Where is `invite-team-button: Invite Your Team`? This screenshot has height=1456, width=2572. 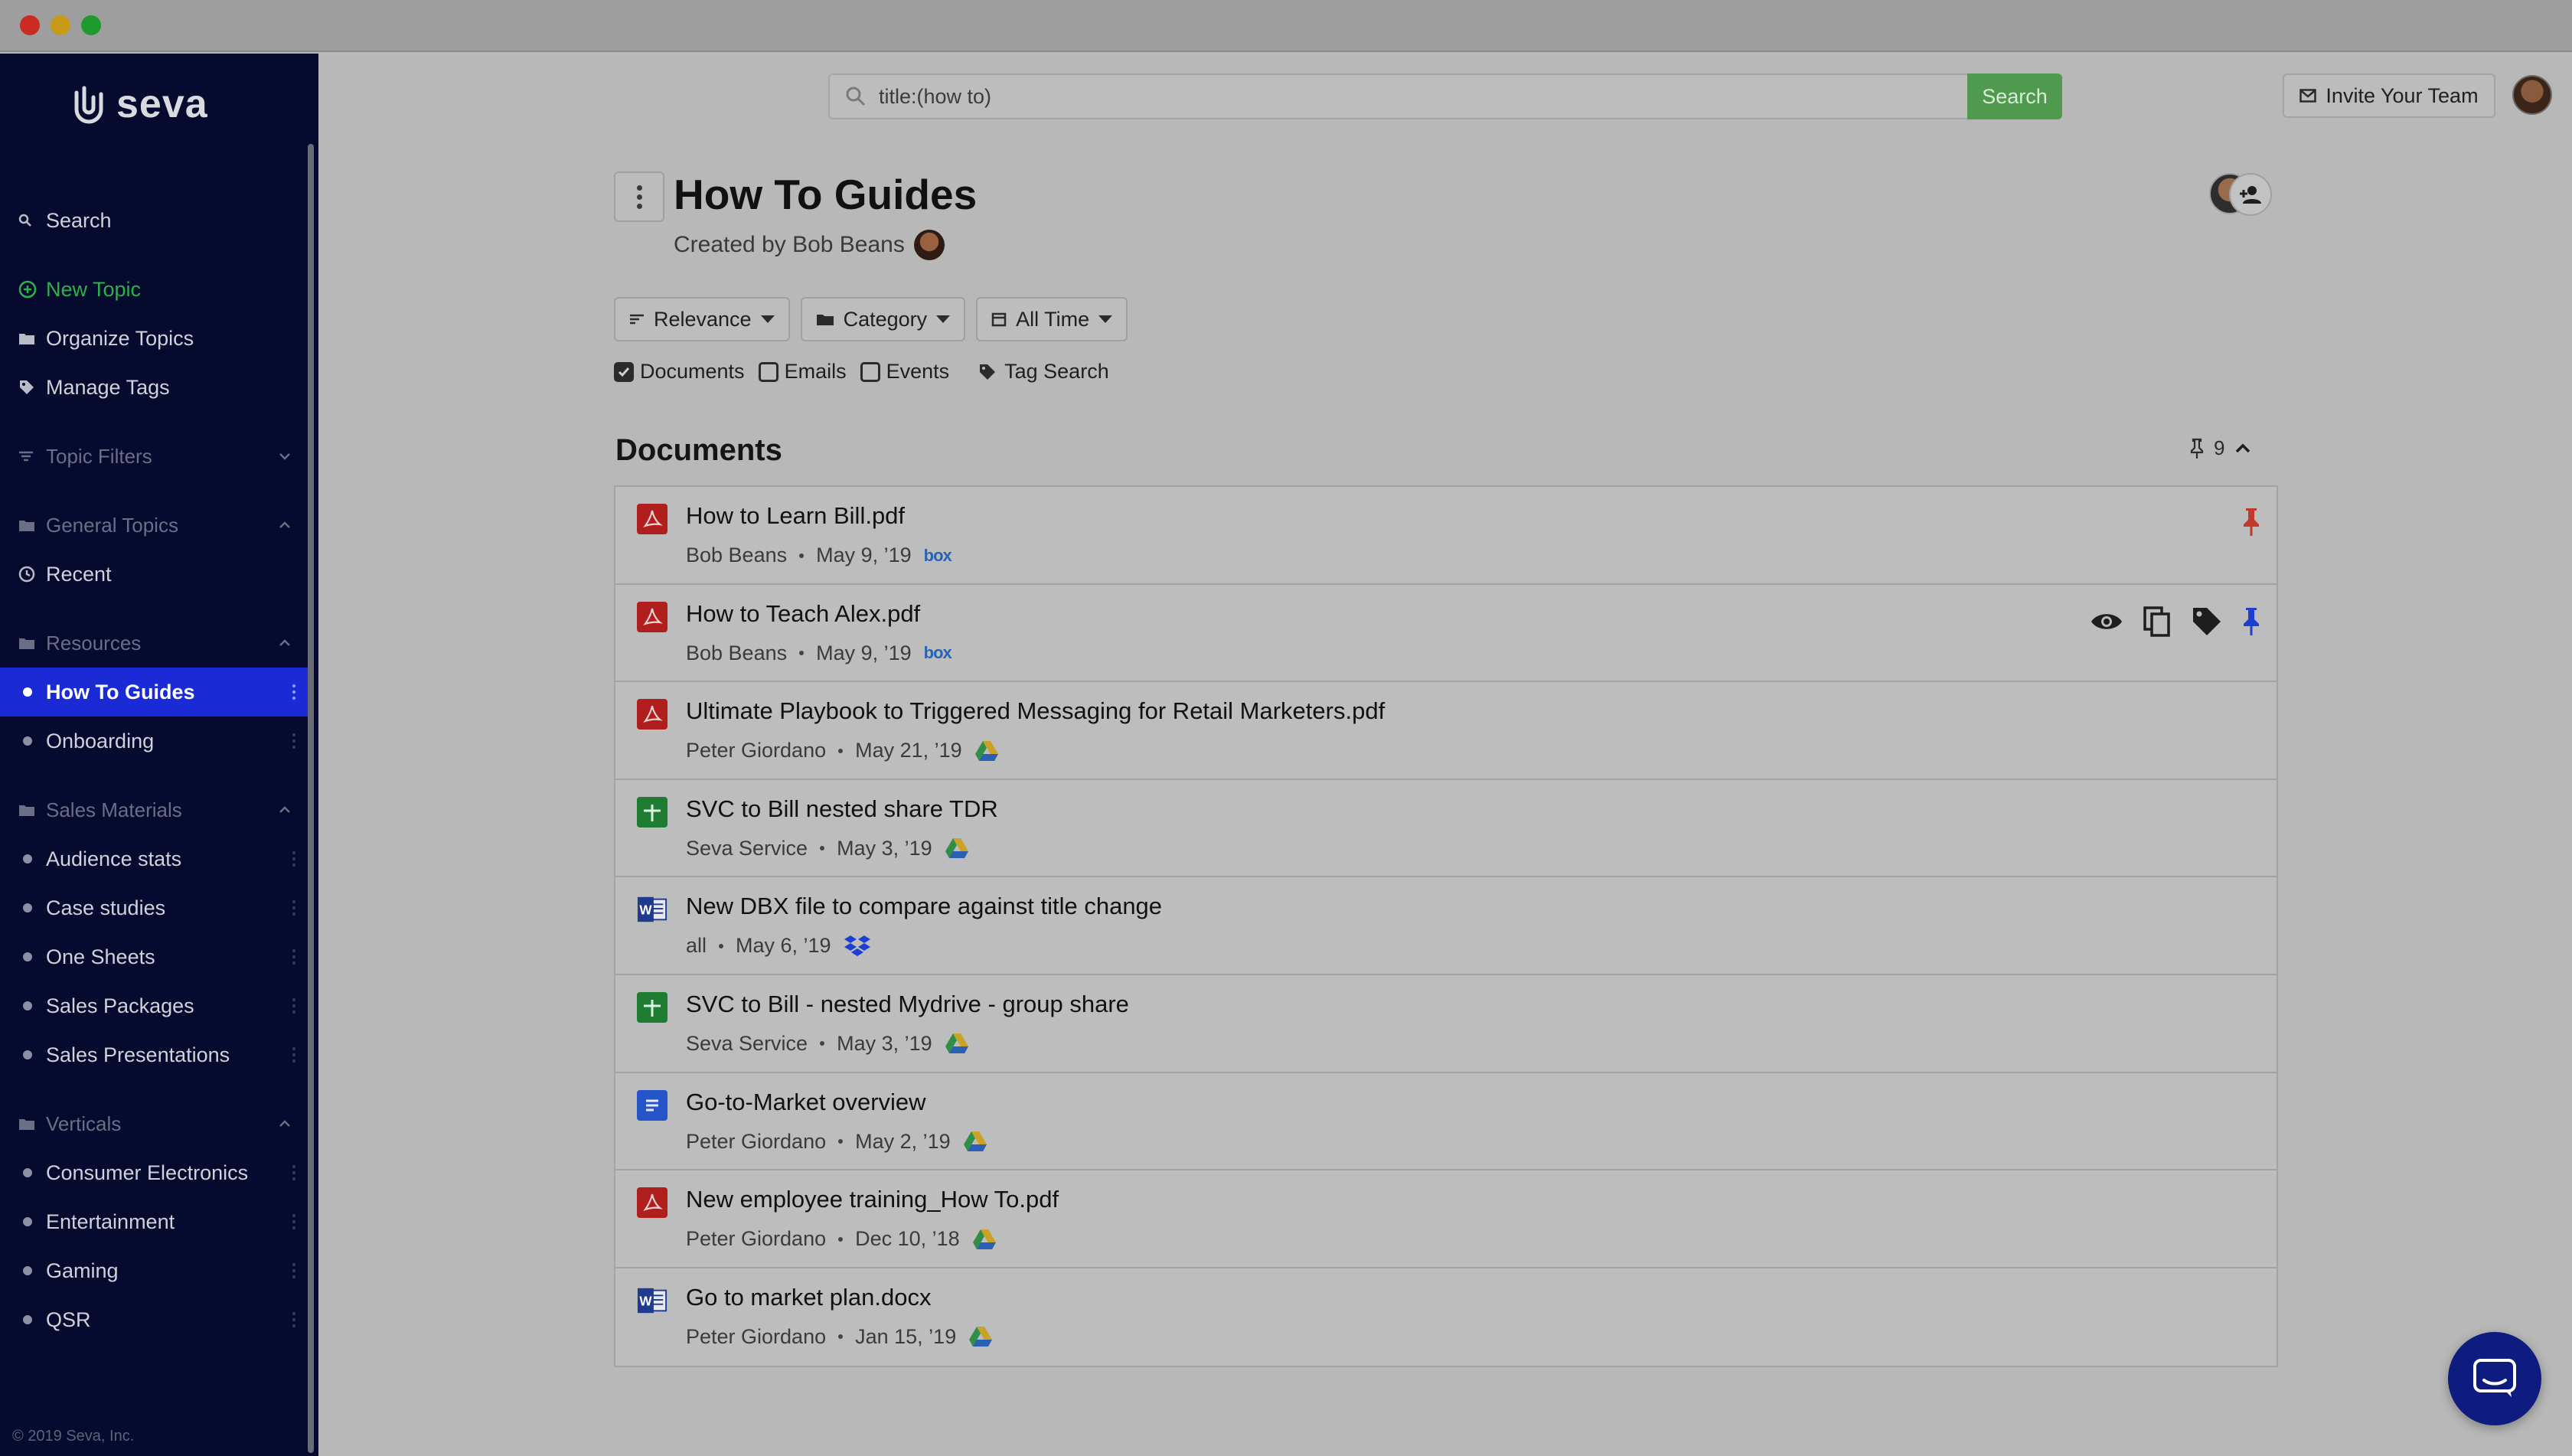 invite-team-button: Invite Your Team is located at coordinates (2389, 95).